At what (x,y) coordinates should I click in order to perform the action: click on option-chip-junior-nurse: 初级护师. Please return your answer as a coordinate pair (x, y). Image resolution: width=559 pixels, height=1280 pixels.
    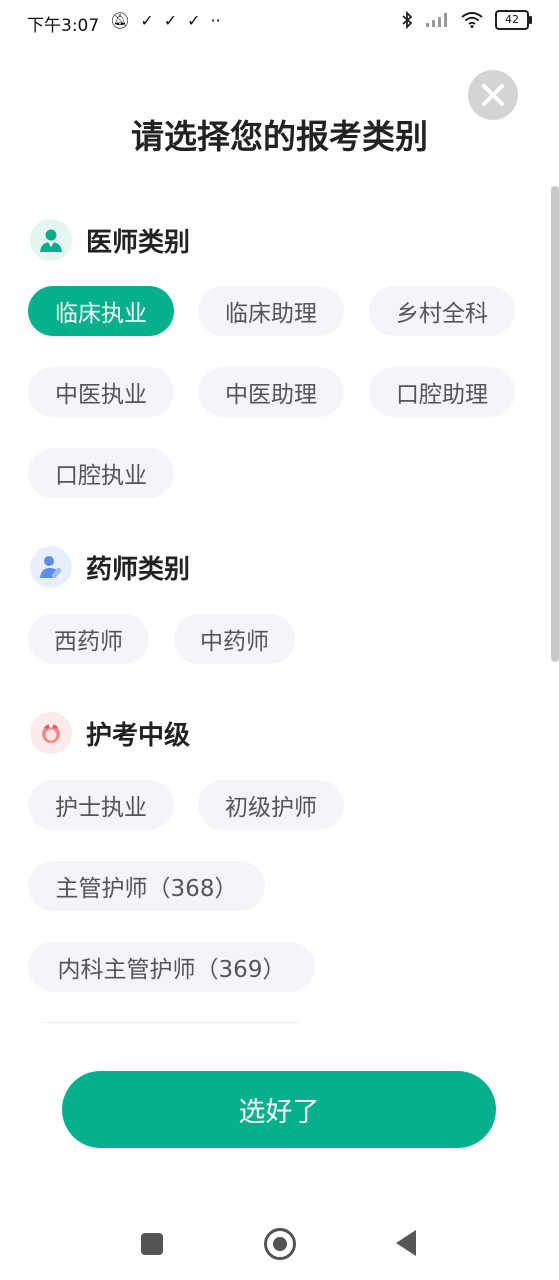
    Looking at the image, I should click on (271, 805).